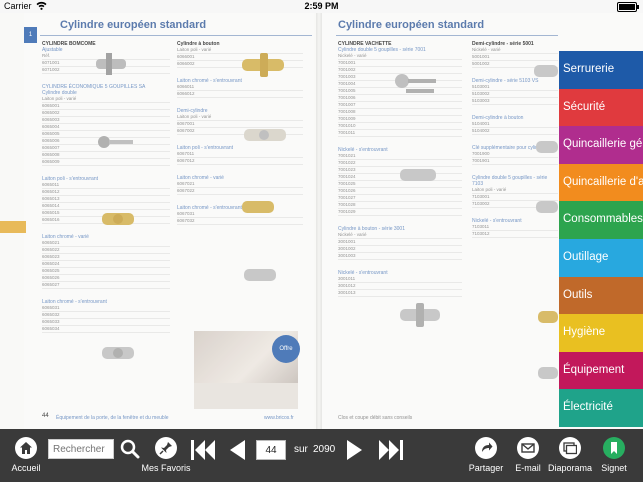  I want to click on category-tab: Consommables, so click(601, 220).